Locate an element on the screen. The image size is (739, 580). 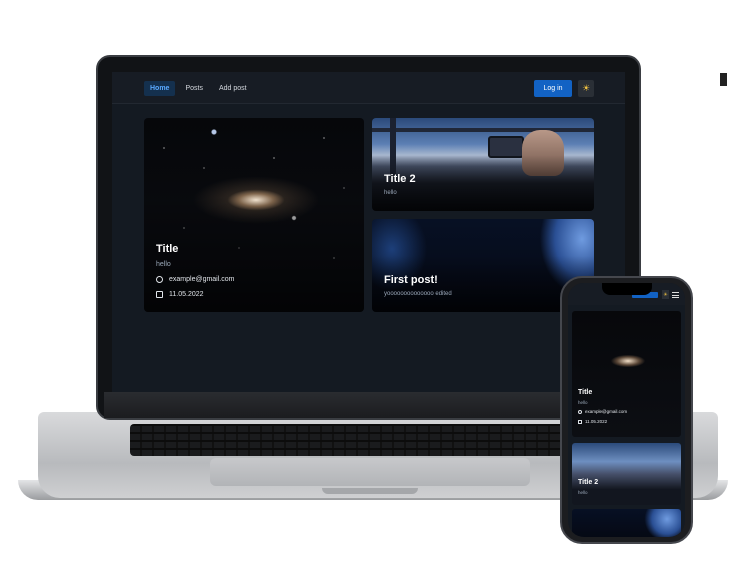
window-frame-bar is located at coordinates (483, 130).